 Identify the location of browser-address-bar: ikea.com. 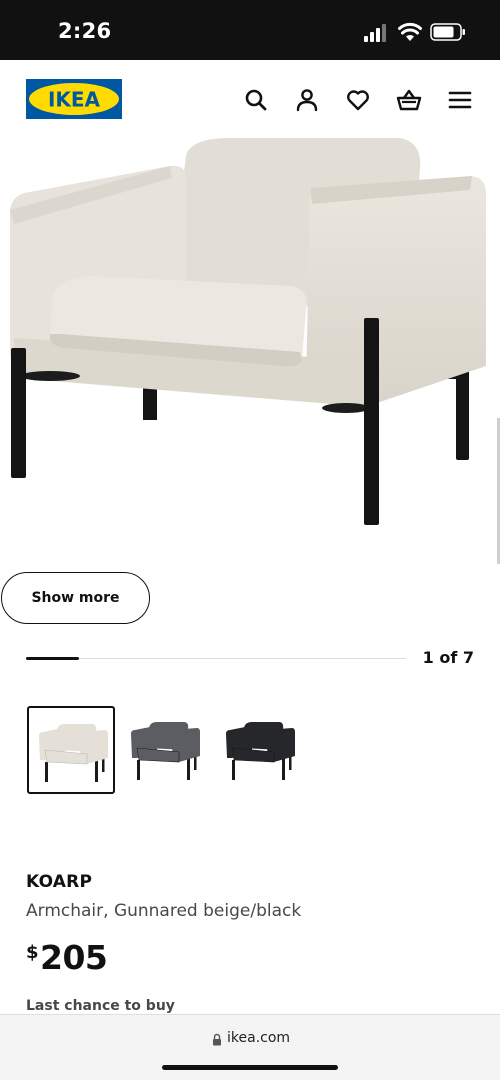
(250, 1047).